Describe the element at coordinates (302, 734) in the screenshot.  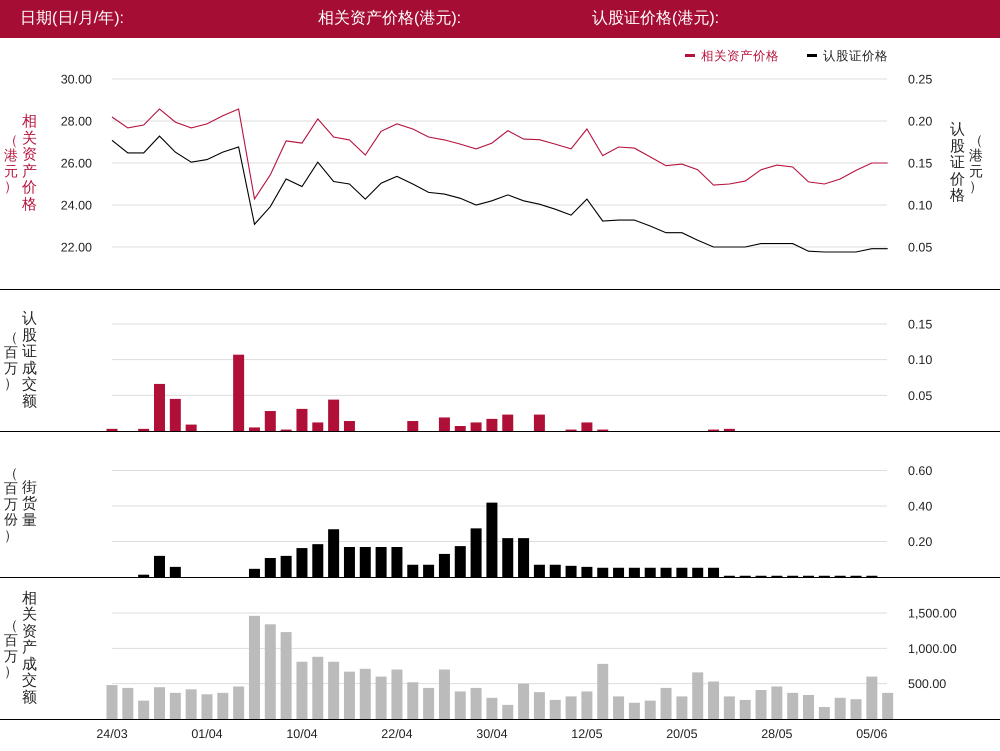
I see `tick-label: 10/04` at that location.